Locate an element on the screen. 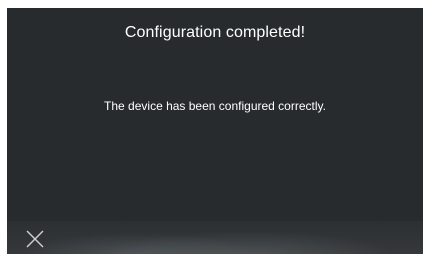 The image size is (431, 260). close-button is located at coordinates (35, 239).